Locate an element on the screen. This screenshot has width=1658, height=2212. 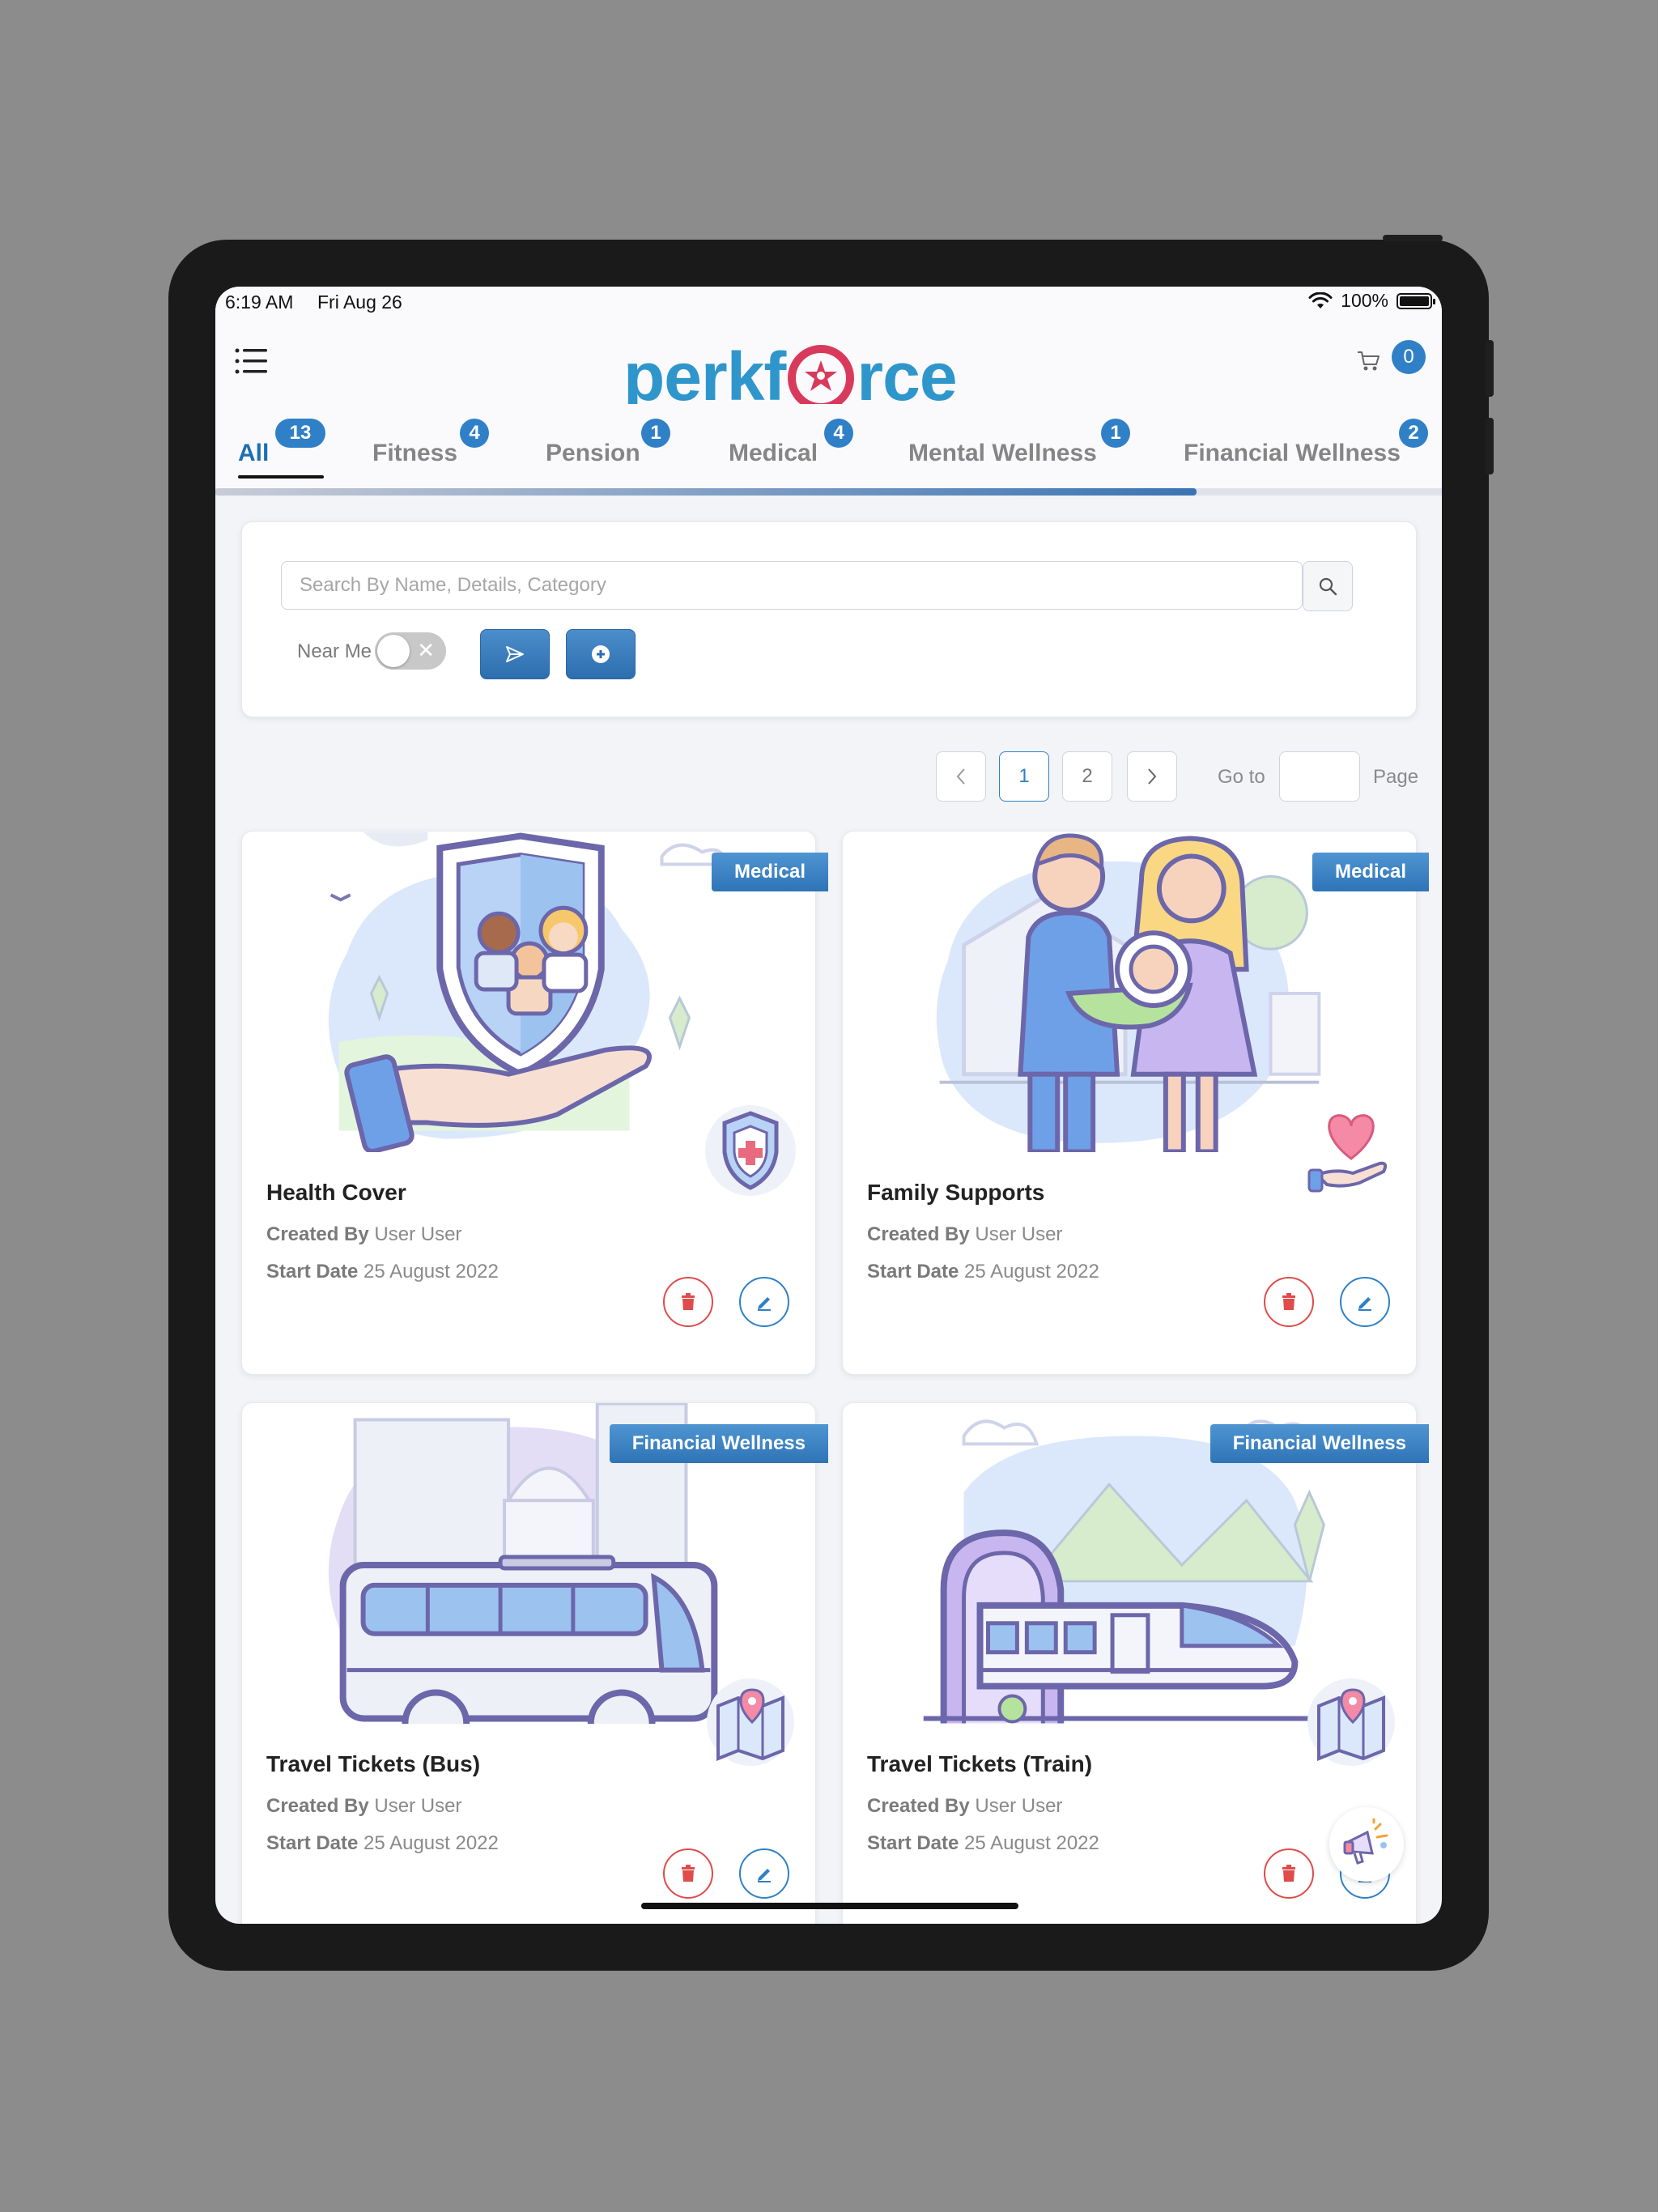
volume-down-button is located at coordinates (1490, 446).